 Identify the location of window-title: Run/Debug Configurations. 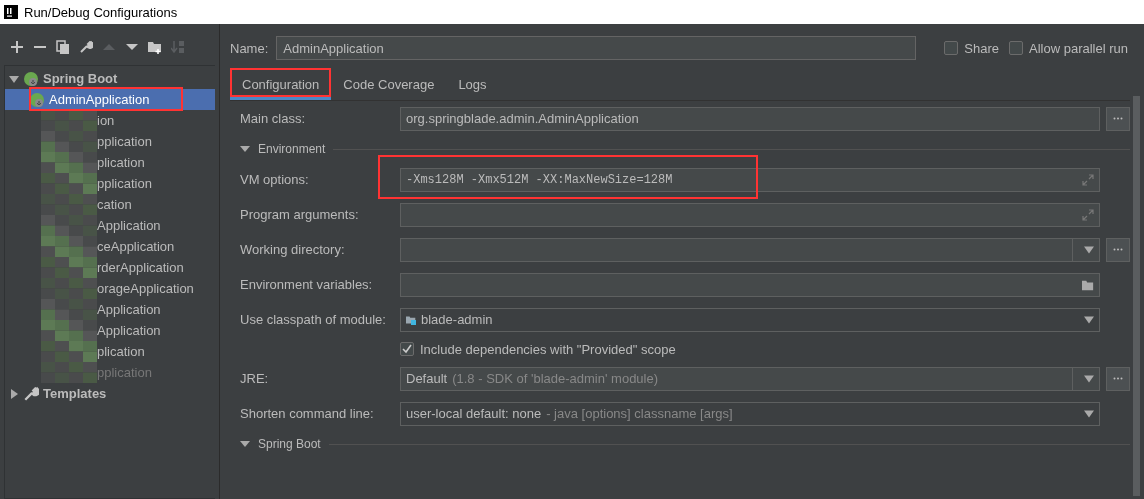
(101, 12).